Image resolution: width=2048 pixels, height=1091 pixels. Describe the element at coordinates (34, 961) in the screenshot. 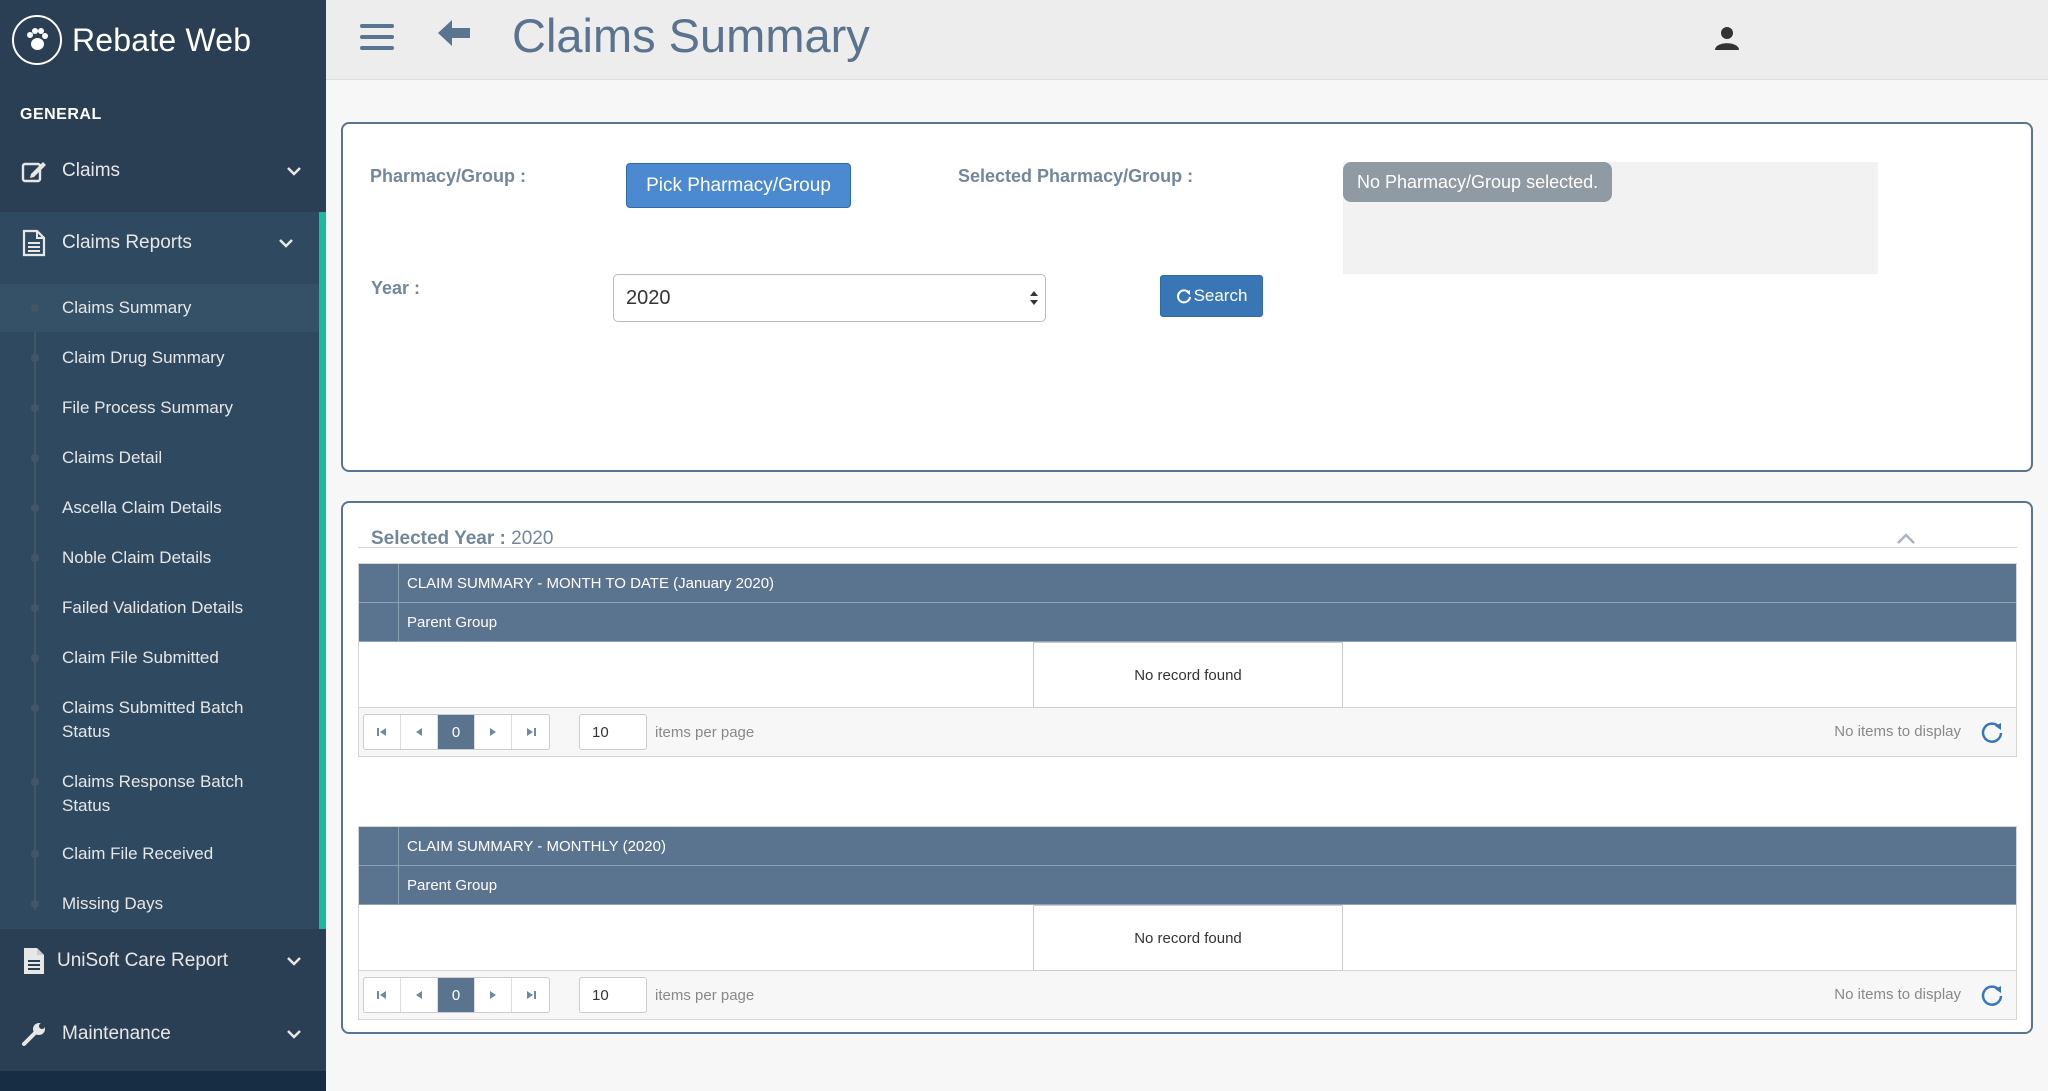

I see `file-icon` at that location.